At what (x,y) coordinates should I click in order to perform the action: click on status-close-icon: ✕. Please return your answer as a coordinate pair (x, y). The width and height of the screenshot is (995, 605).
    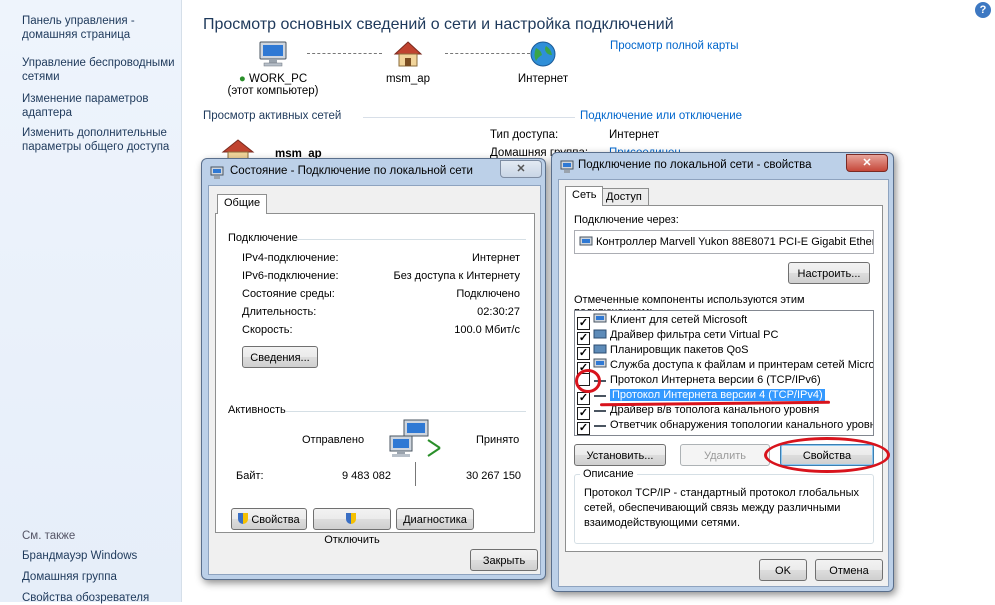
    Looking at the image, I should click on (521, 169).